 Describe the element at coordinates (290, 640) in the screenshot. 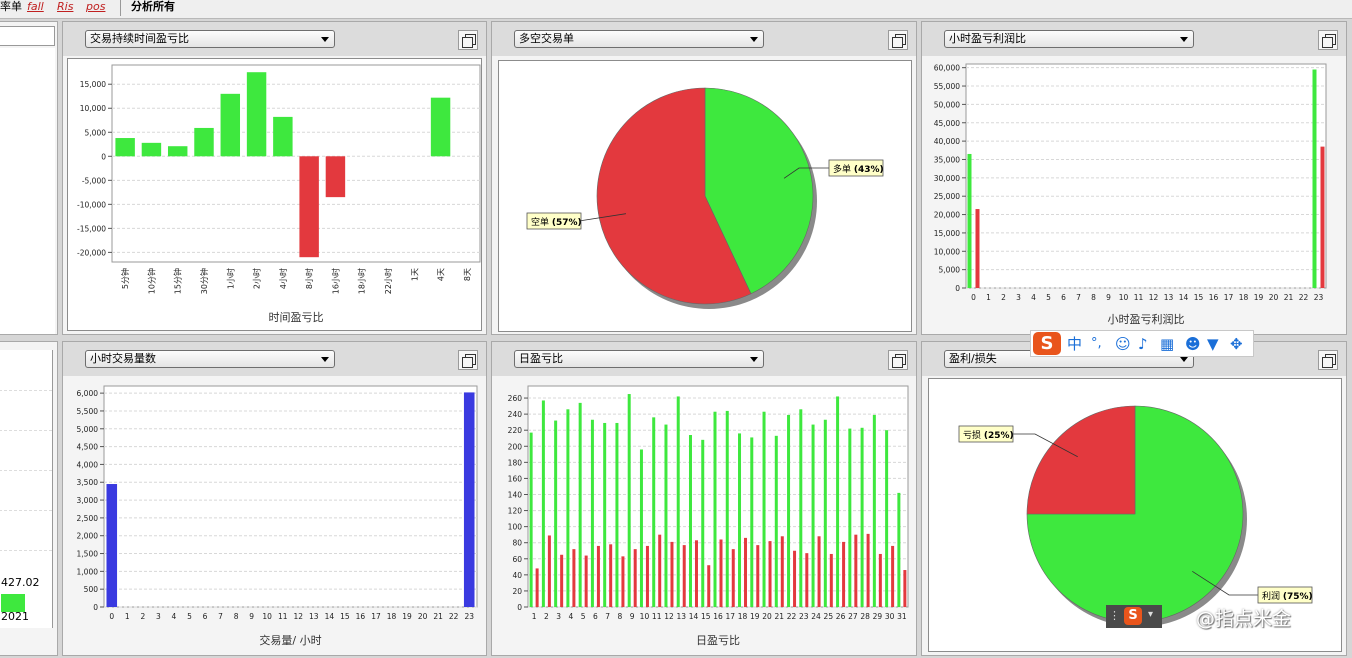

I see `x-axis-label: 交易量/ 小时` at that location.